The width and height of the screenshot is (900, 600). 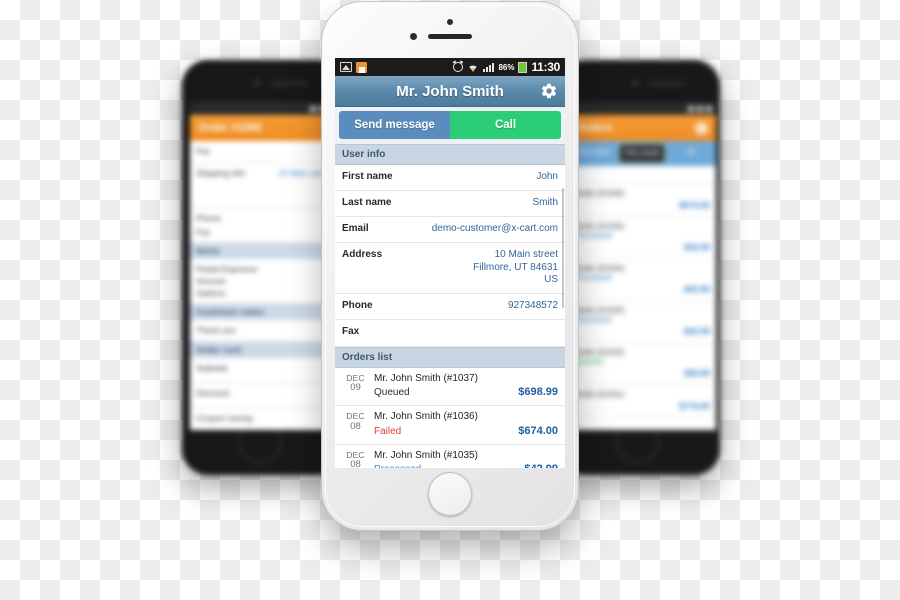 What do you see at coordinates (549, 91) in the screenshot?
I see `gear-icon` at bounding box center [549, 91].